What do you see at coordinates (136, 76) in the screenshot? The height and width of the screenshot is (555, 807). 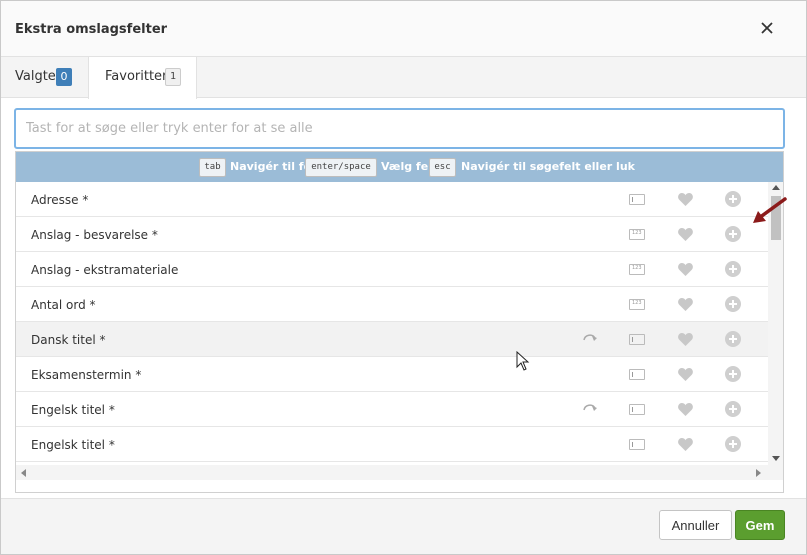 I see `tab-favorites-label: Favoritter` at bounding box center [136, 76].